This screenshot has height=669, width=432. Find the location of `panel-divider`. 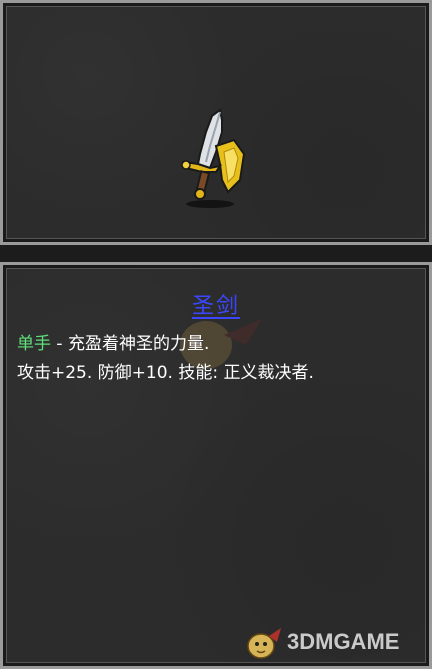

panel-divider is located at coordinates (216, 253).